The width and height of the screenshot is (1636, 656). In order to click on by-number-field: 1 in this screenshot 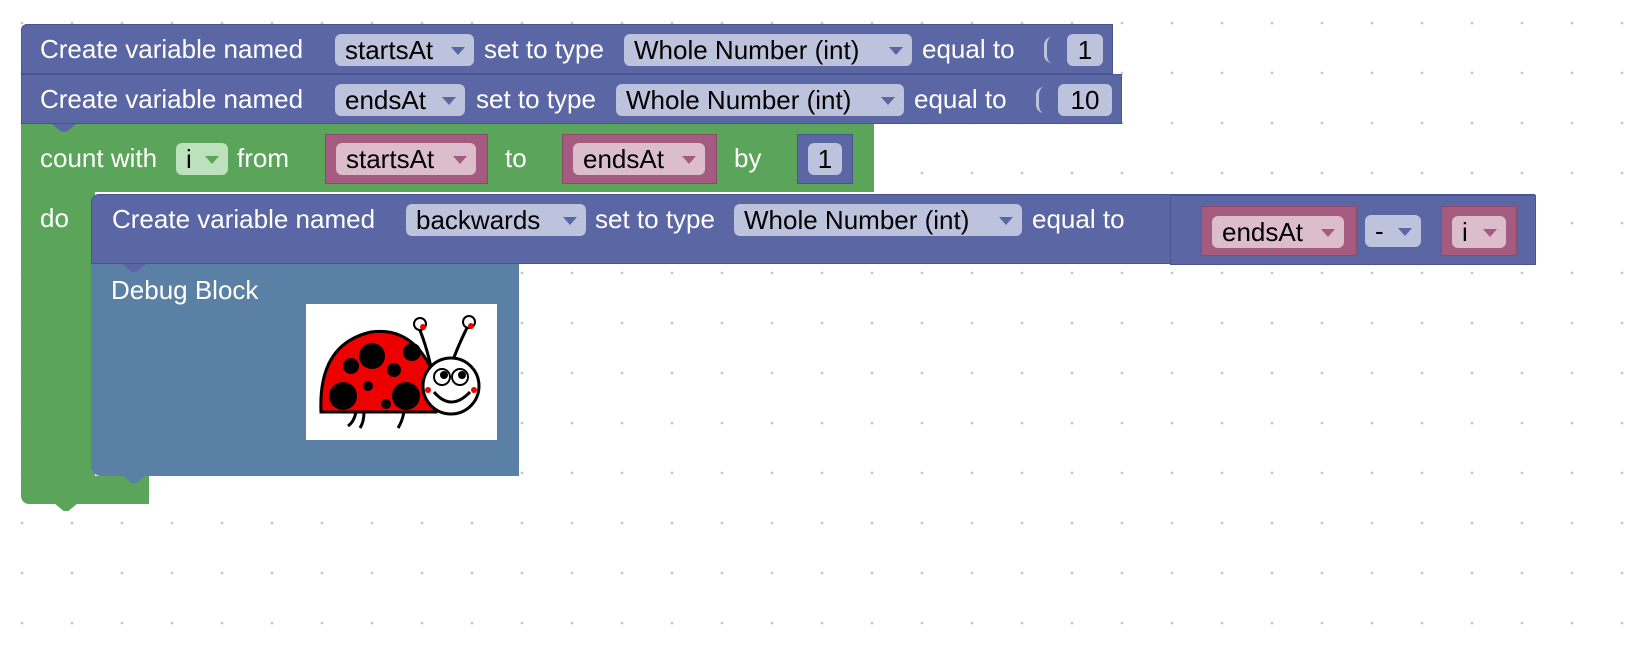, I will do `click(825, 159)`.